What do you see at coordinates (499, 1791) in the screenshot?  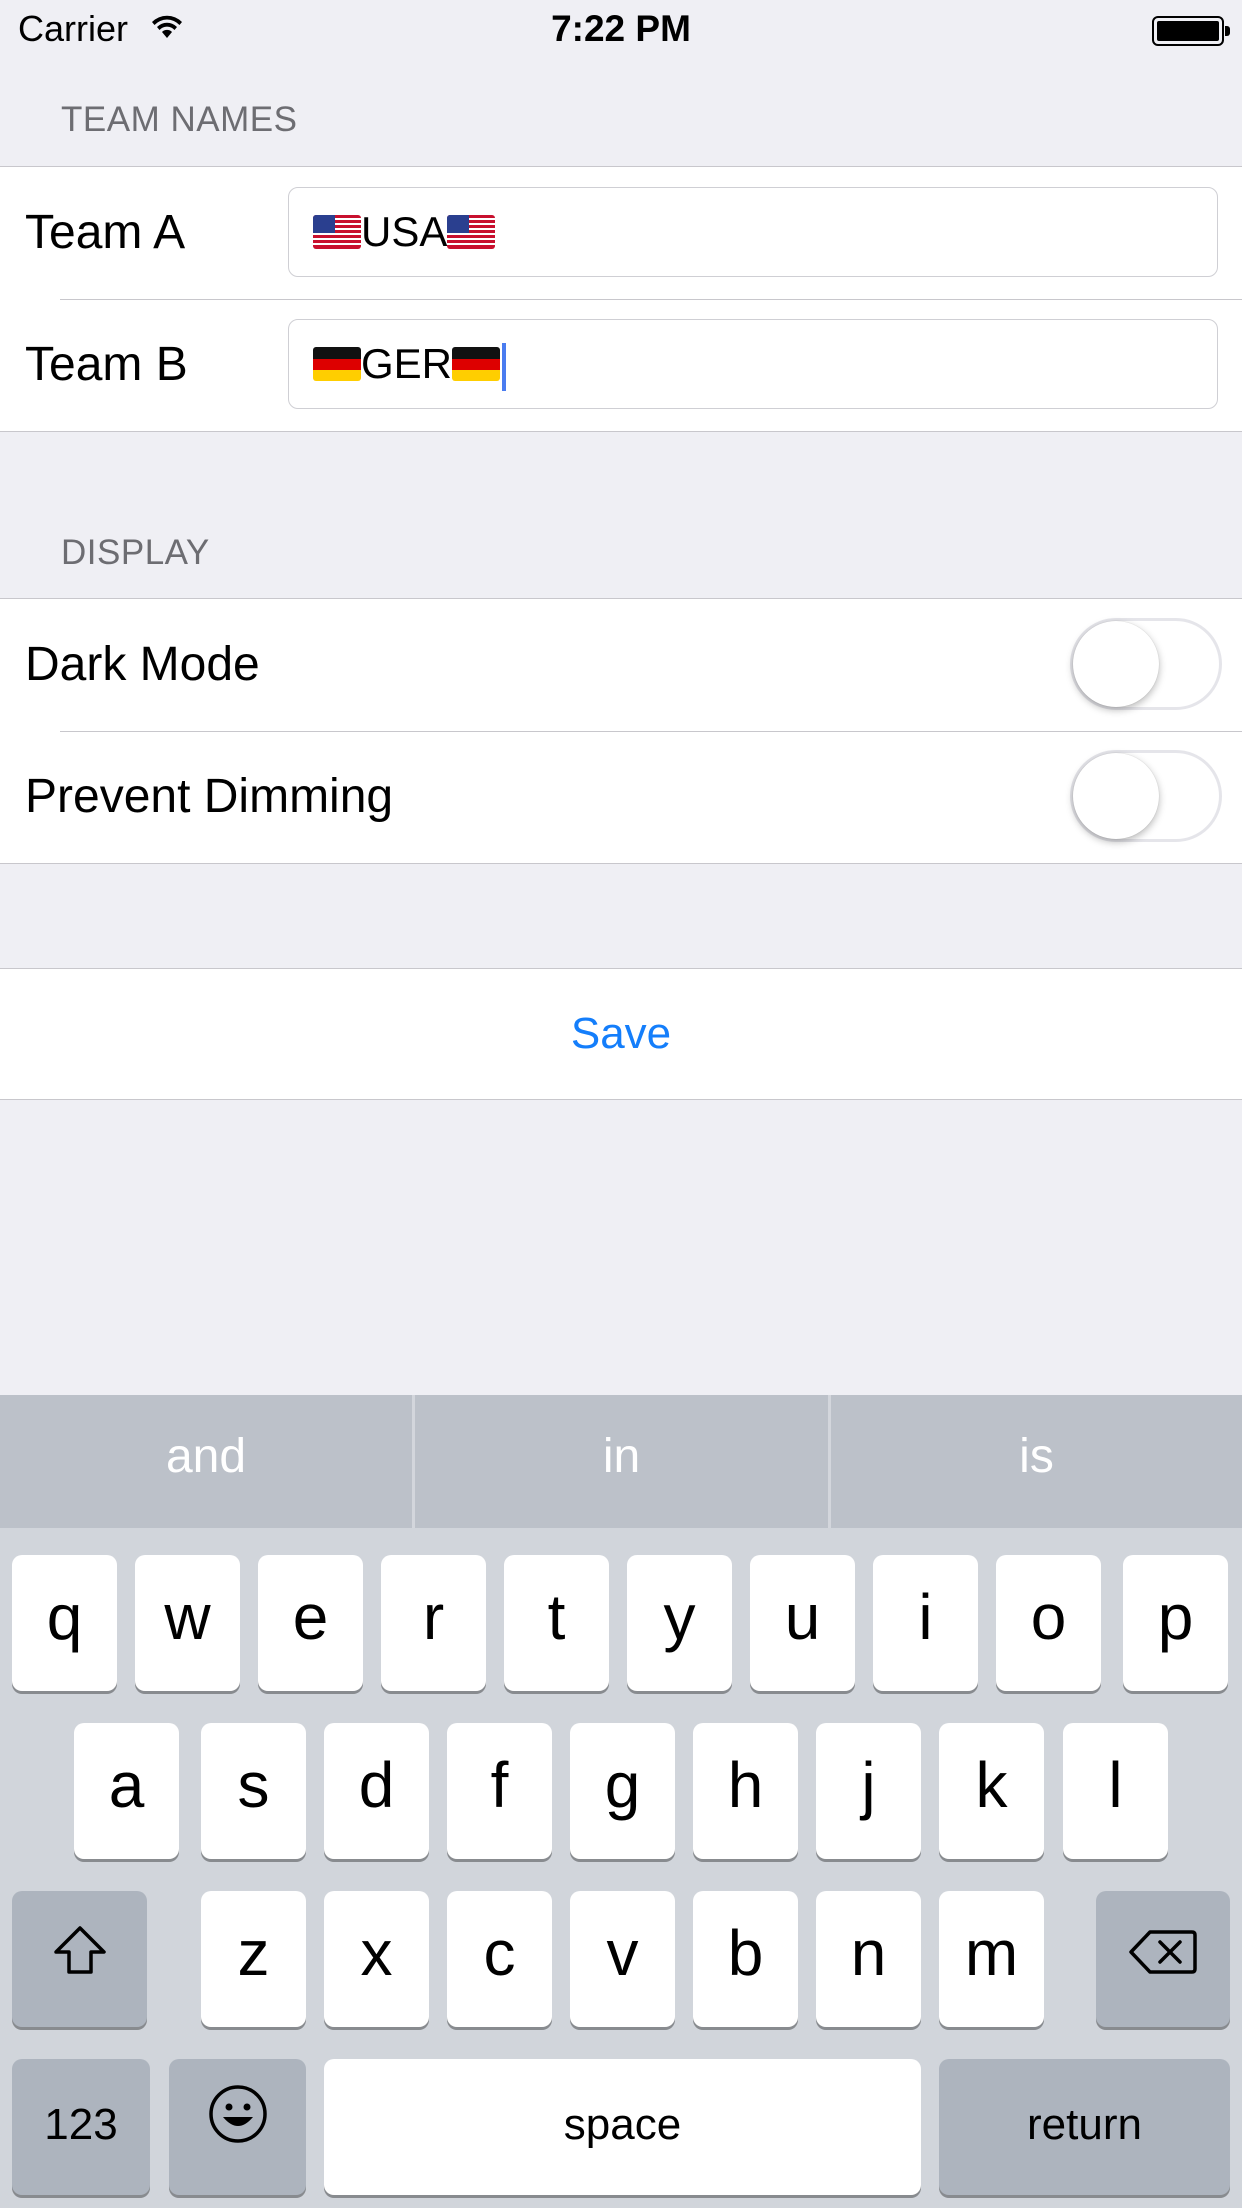 I see `key-f: f` at bounding box center [499, 1791].